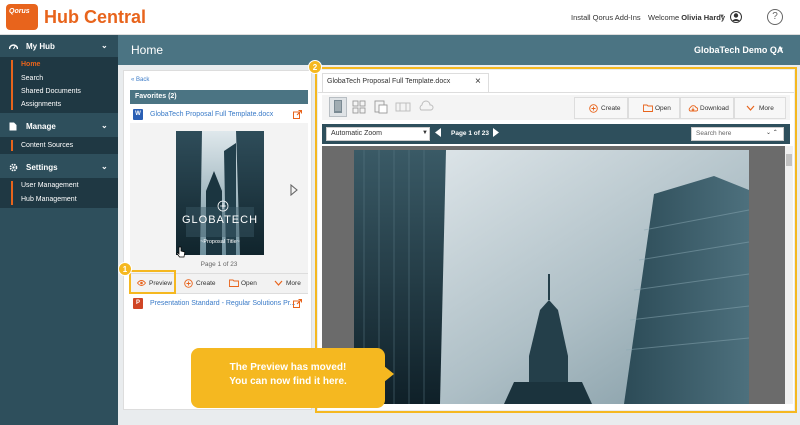 This screenshot has width=800, height=425. I want to click on document-thumbnail, so click(220, 193).